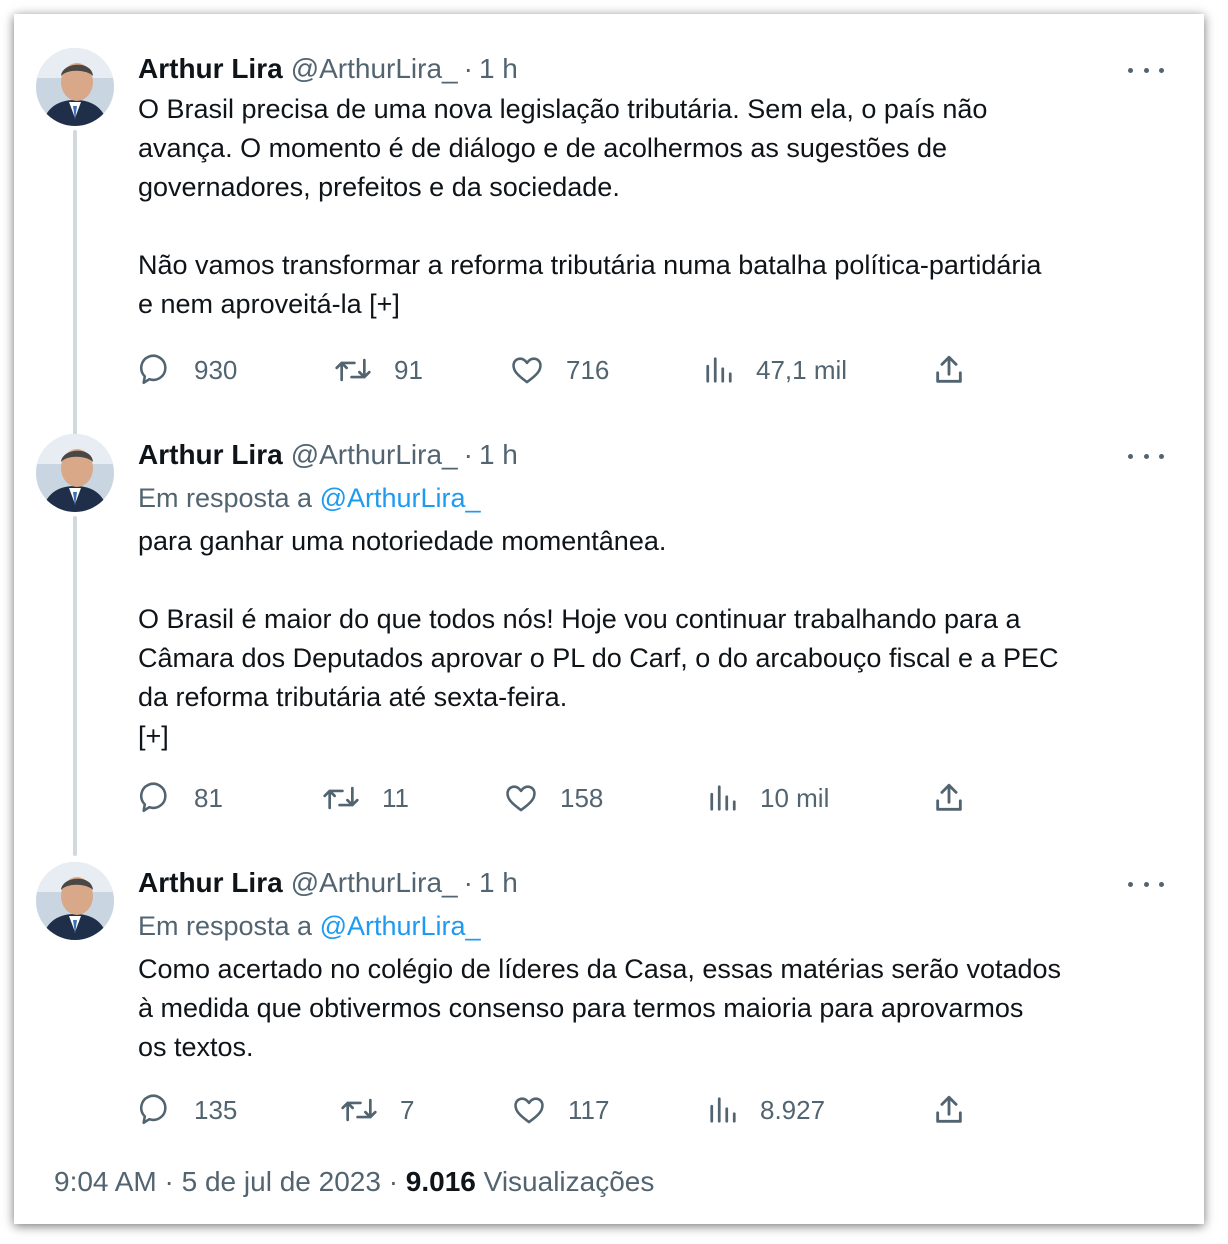 This screenshot has height=1244, width=1228. What do you see at coordinates (378, 370) in the screenshot?
I see `retweet-button: 91` at bounding box center [378, 370].